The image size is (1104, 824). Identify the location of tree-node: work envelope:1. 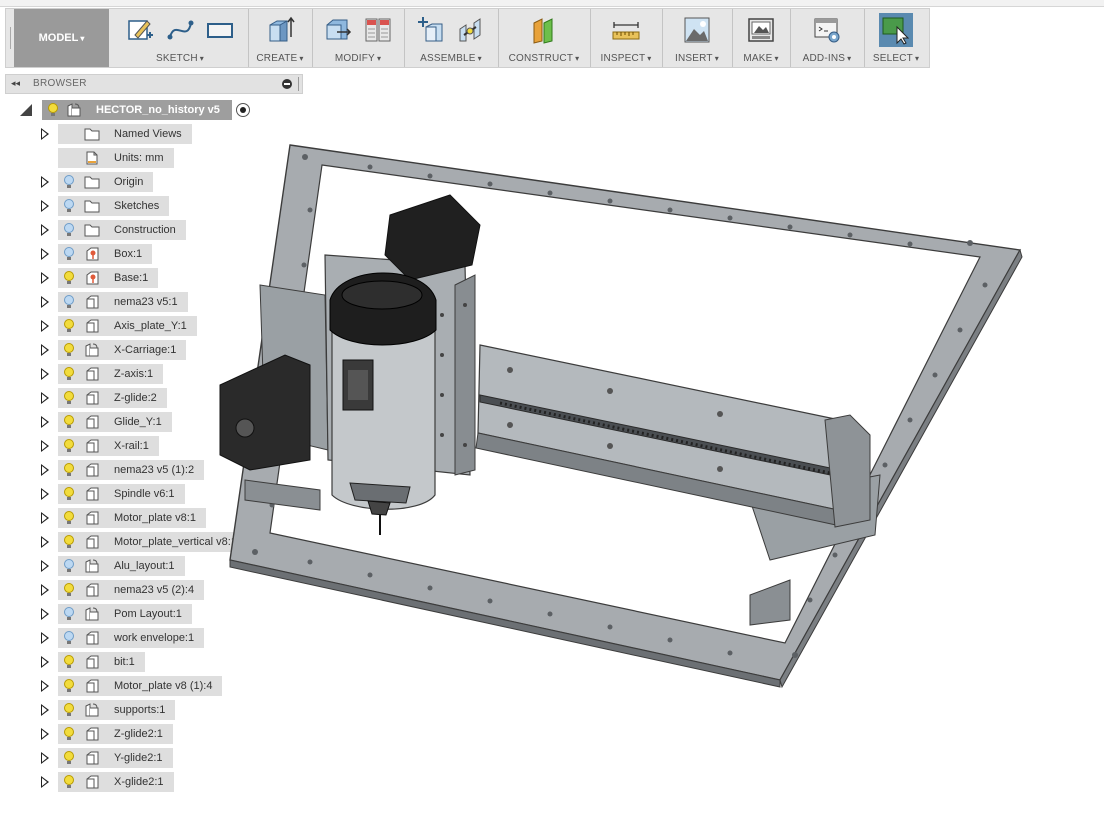
(131, 638).